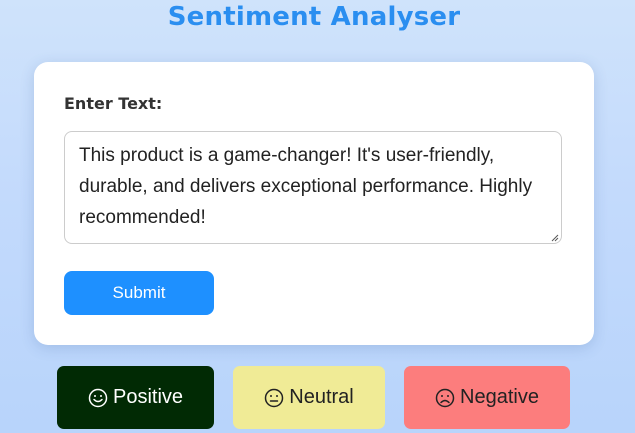 The width and height of the screenshot is (635, 433). What do you see at coordinates (445, 397) in the screenshot?
I see `frown-icon` at bounding box center [445, 397].